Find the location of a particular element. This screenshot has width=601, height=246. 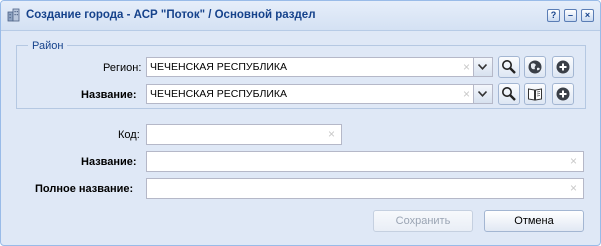

cancel-button: Отмена is located at coordinates (534, 221).